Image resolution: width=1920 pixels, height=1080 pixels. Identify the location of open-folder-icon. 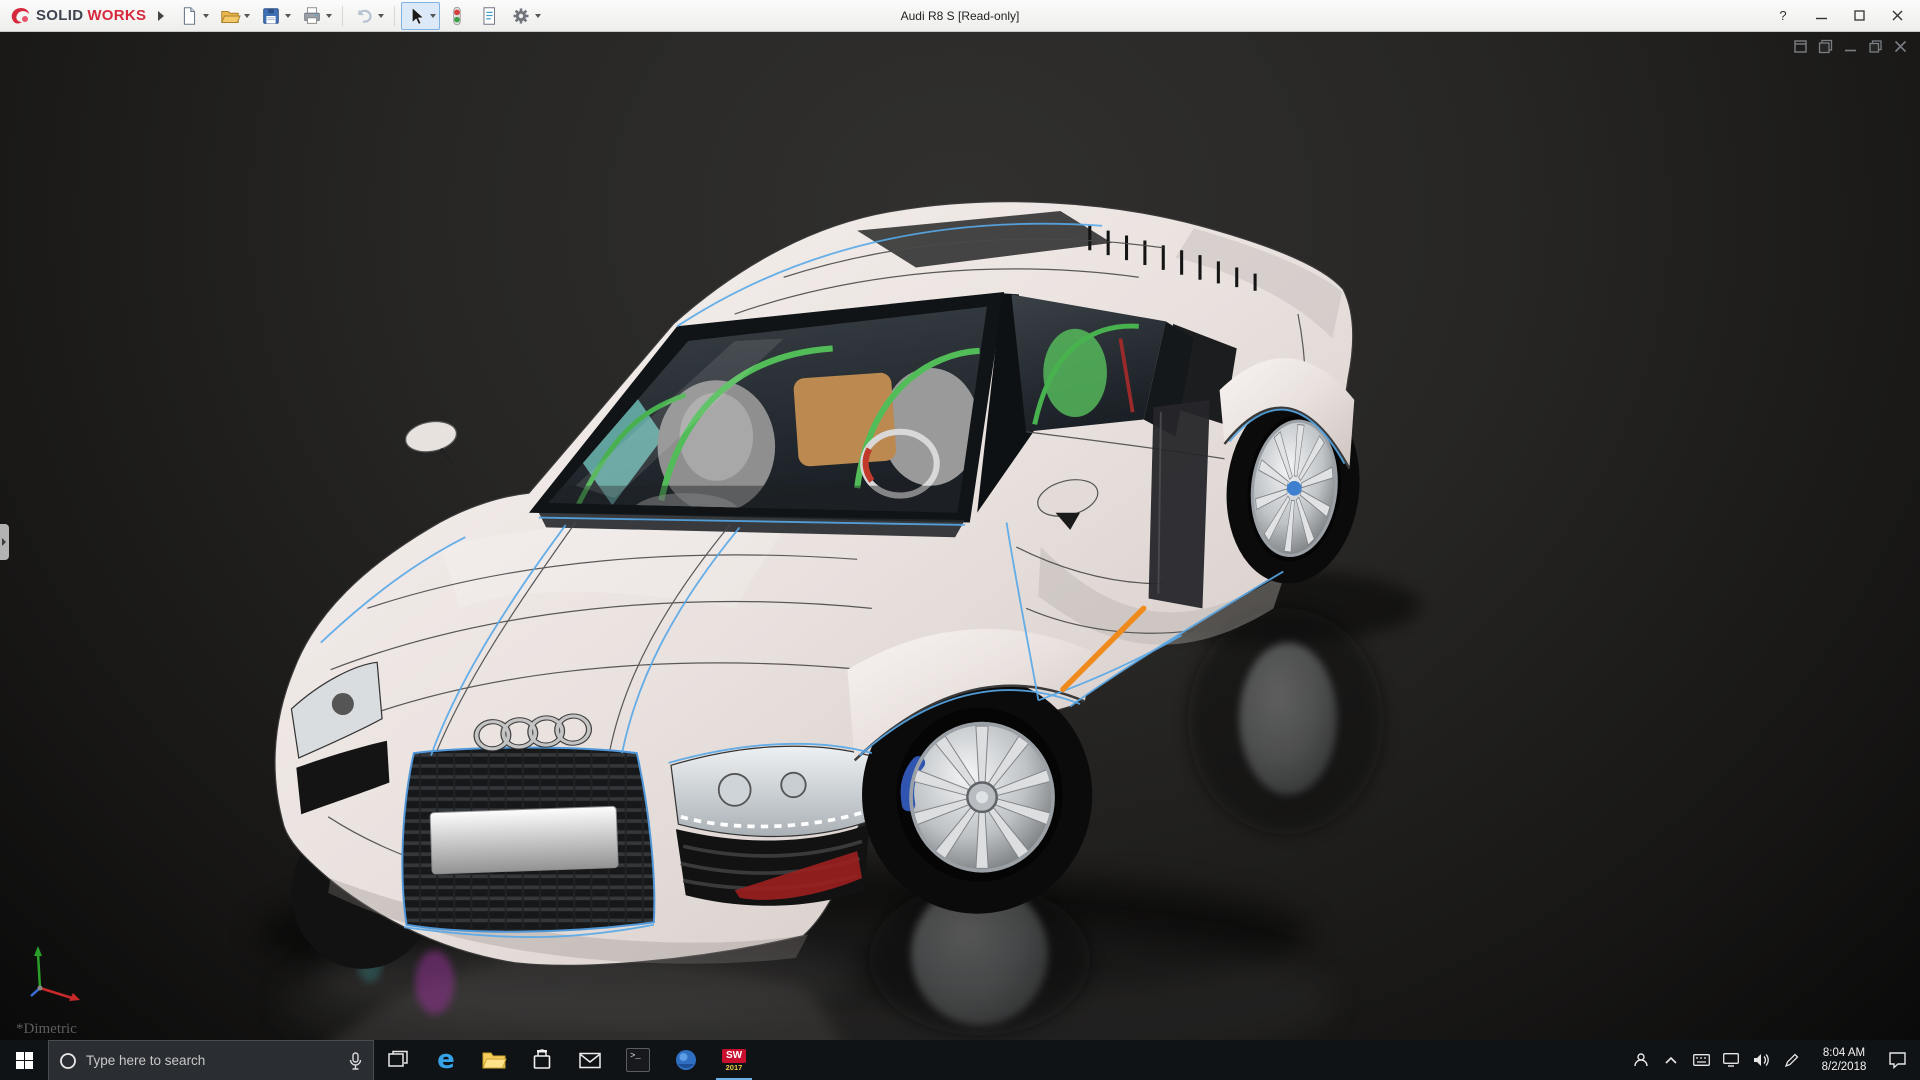
(231, 16).